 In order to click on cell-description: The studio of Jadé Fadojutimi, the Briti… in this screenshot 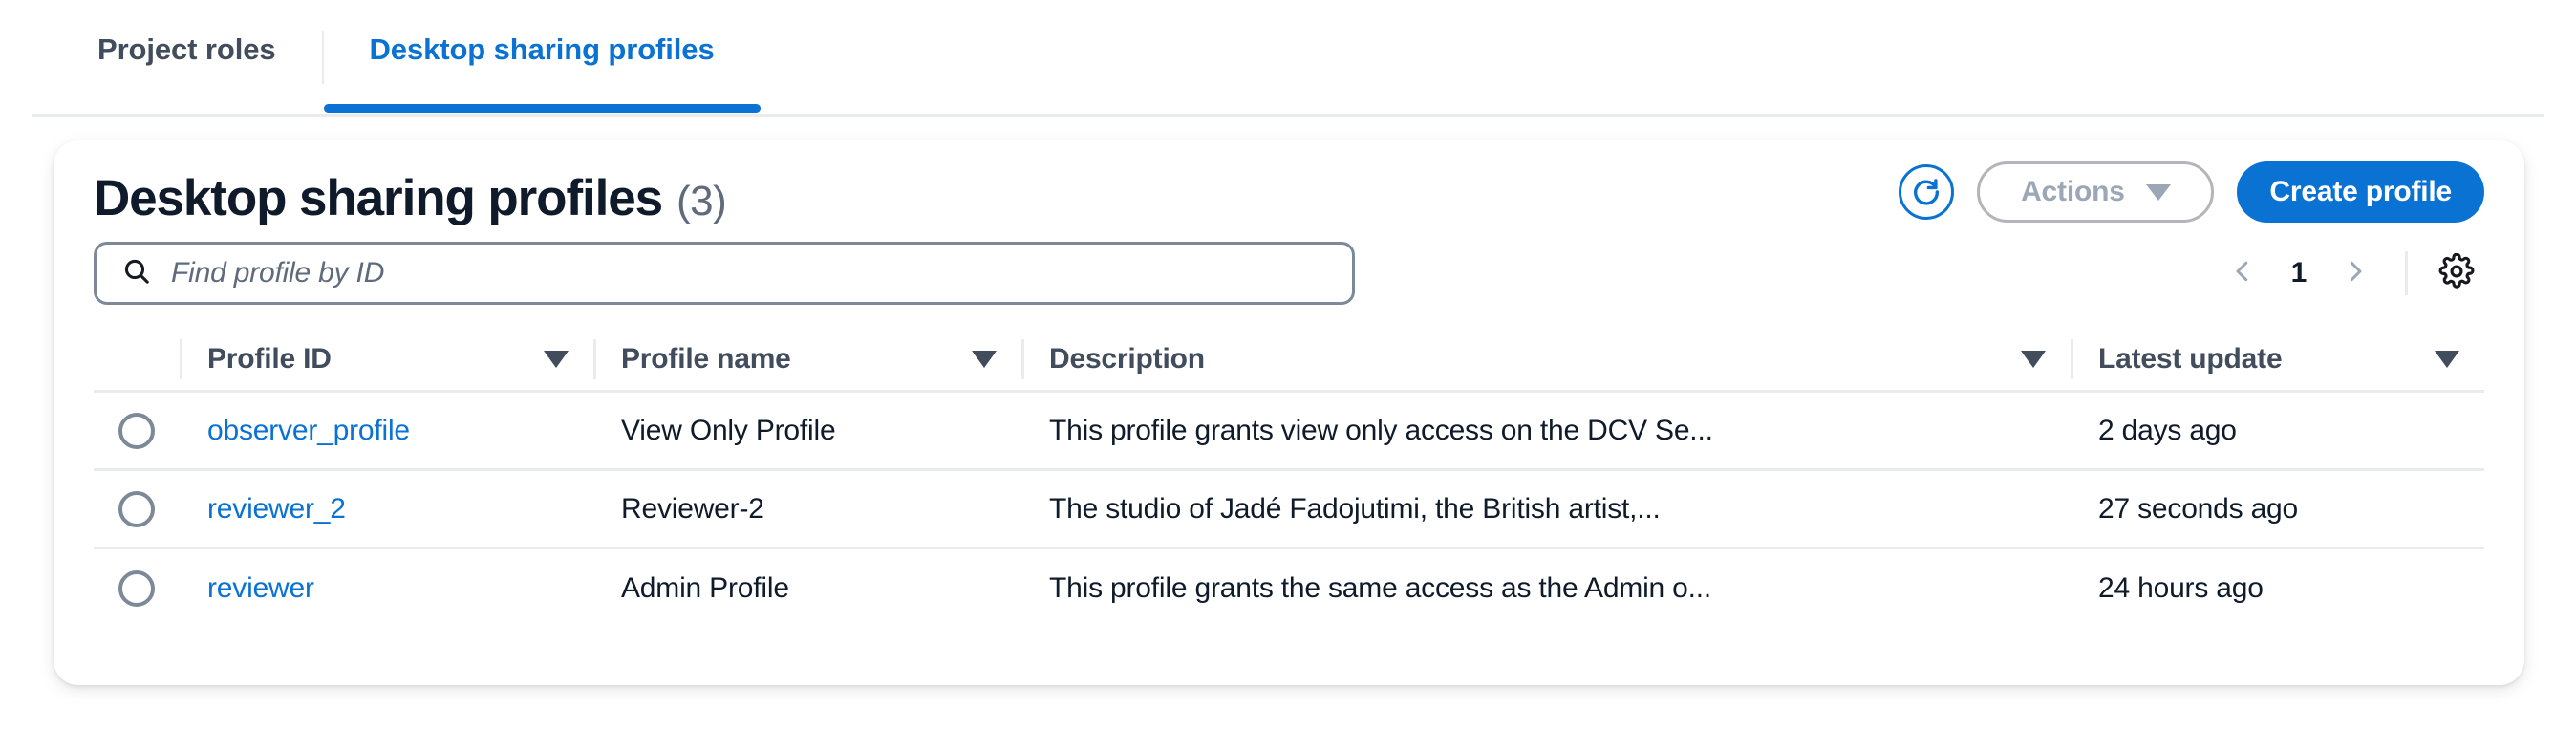, I will do `click(1355, 508)`.